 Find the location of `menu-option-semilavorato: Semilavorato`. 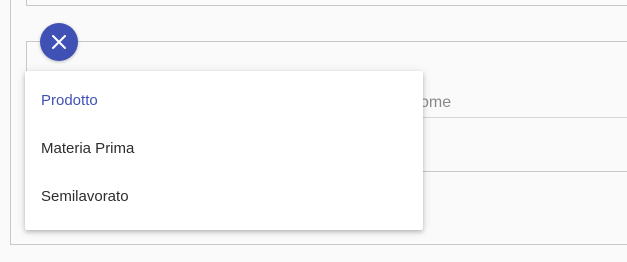

menu-option-semilavorato: Semilavorato is located at coordinates (224, 197).